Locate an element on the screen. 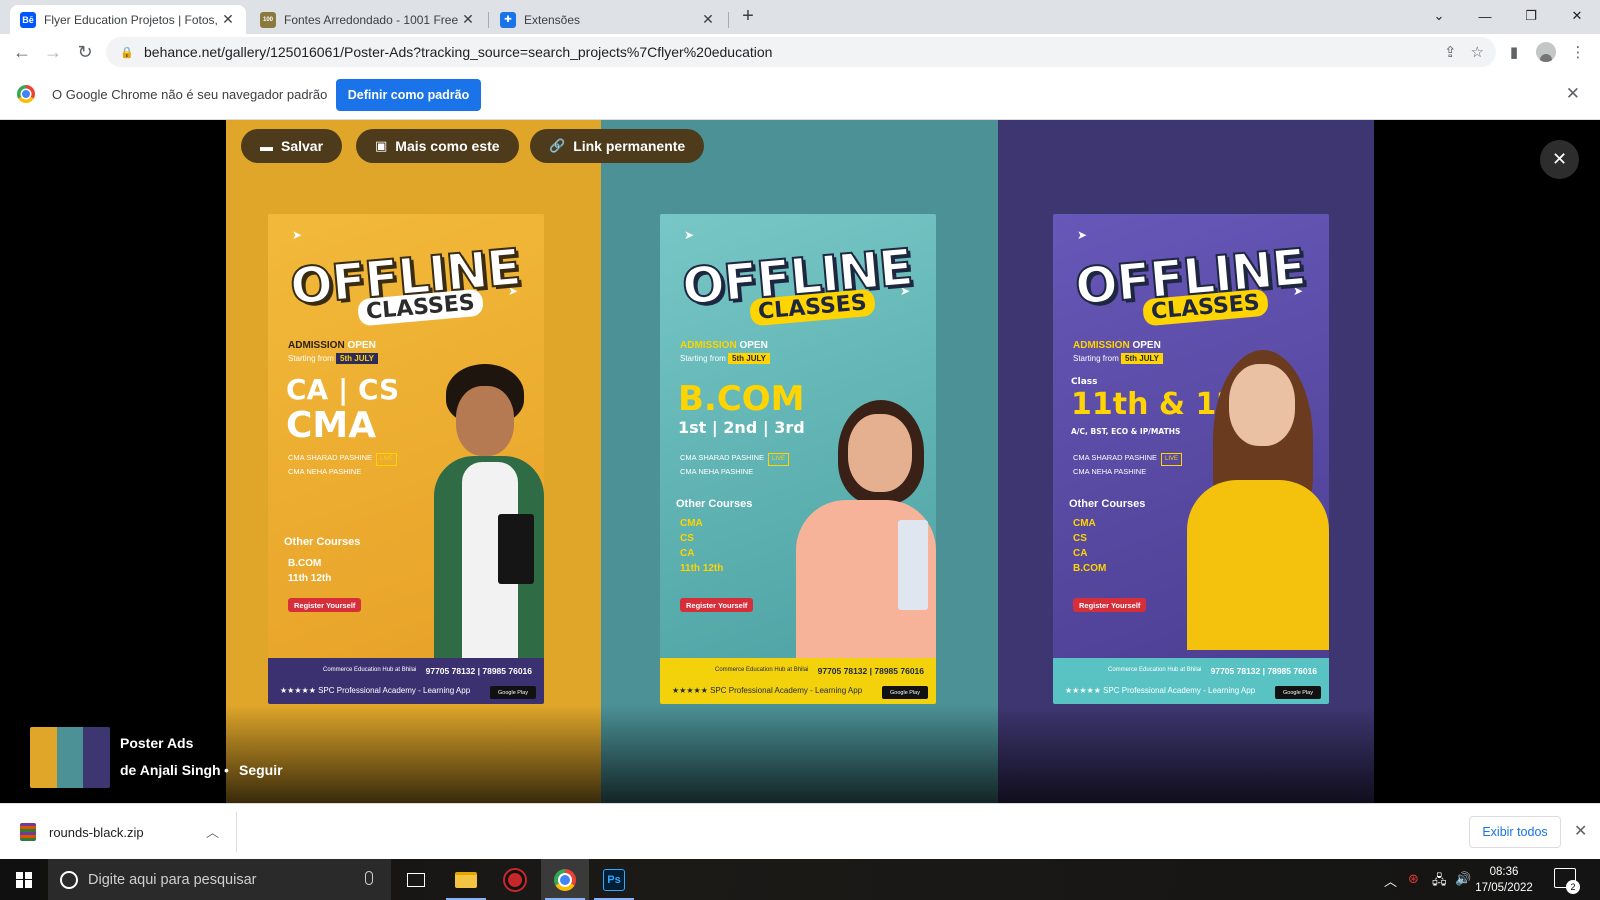 The height and width of the screenshot is (900, 1600). course-title-1: CA | CS is located at coordinates (343, 389).